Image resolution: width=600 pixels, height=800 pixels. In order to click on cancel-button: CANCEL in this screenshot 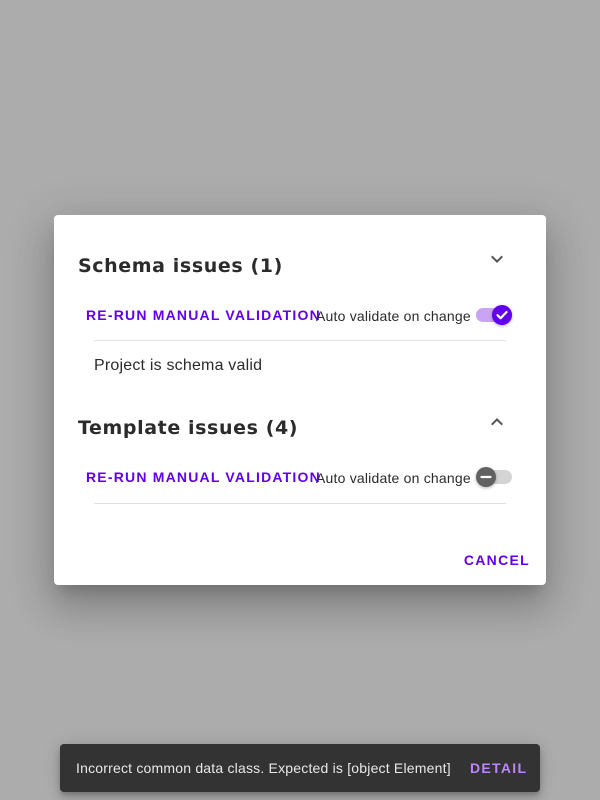, I will do `click(497, 560)`.